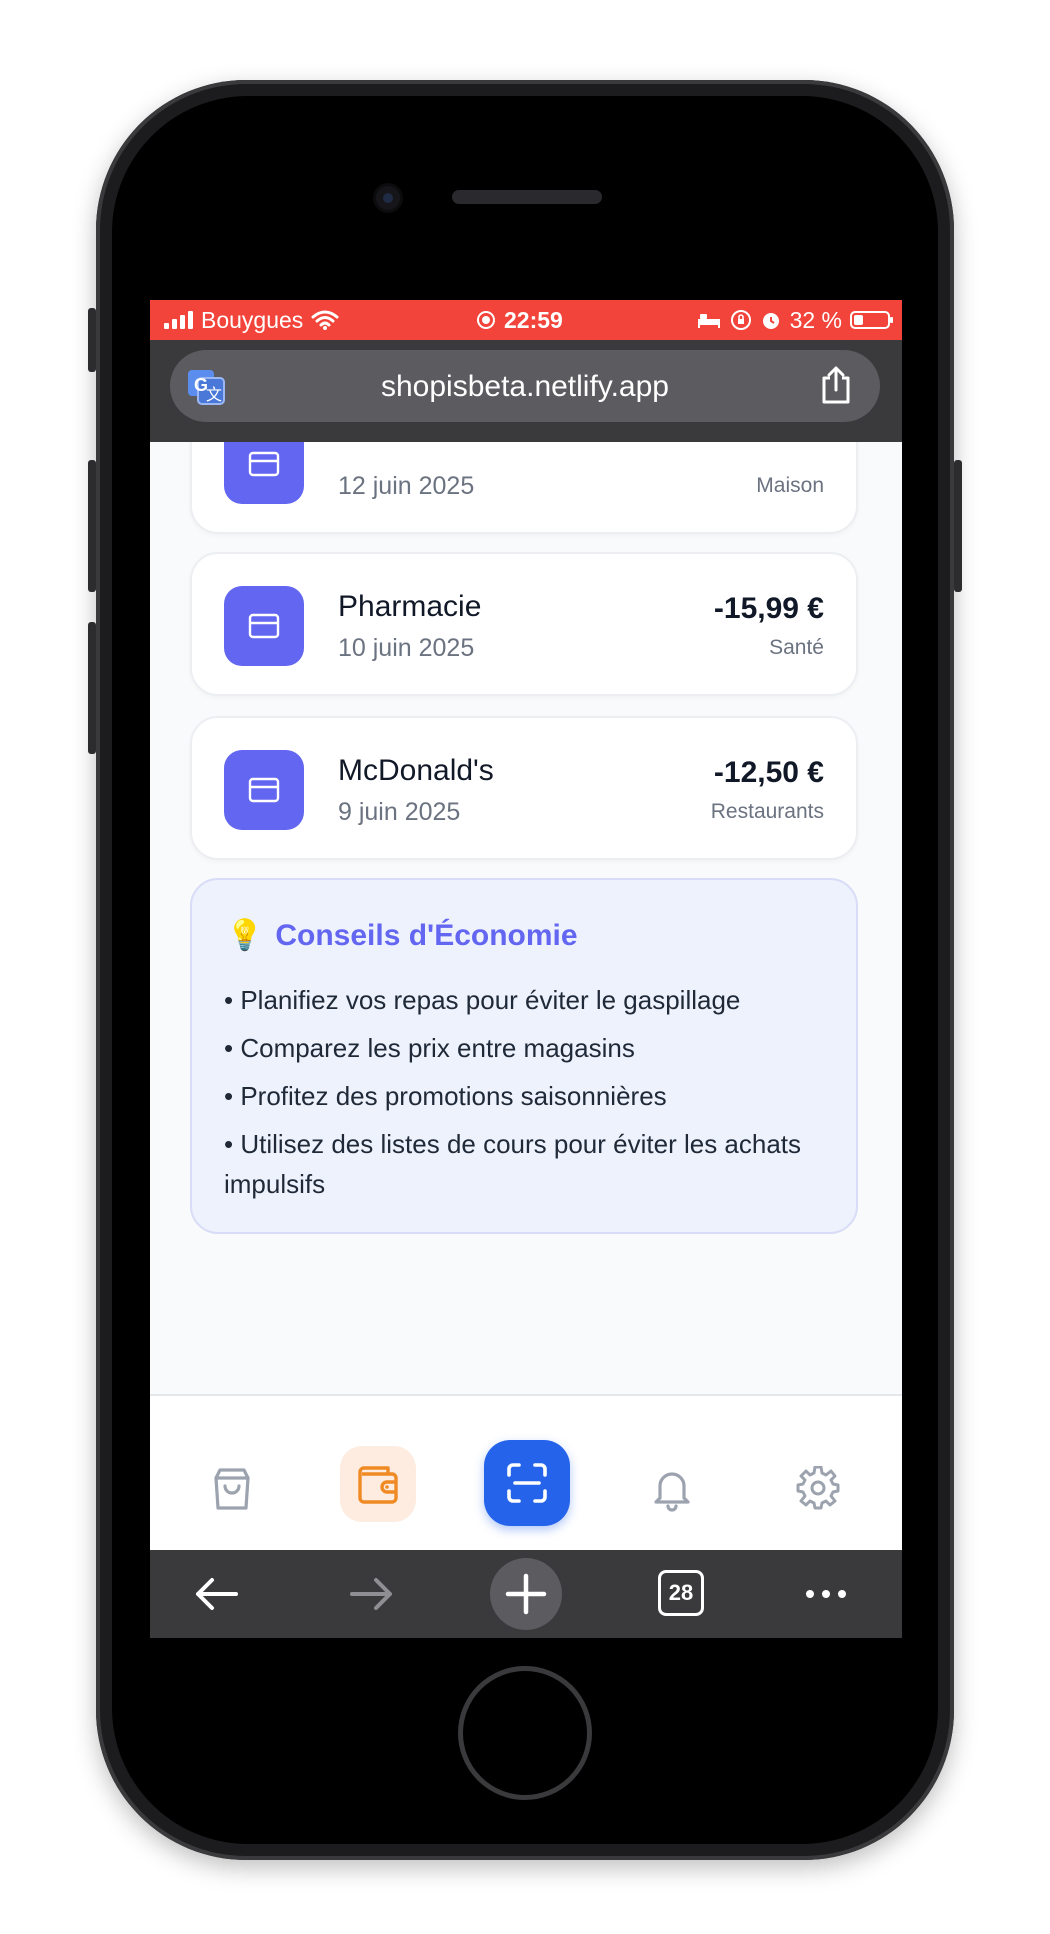 This screenshot has height=1934, width=1050. I want to click on scan-icon, so click(527, 1483).